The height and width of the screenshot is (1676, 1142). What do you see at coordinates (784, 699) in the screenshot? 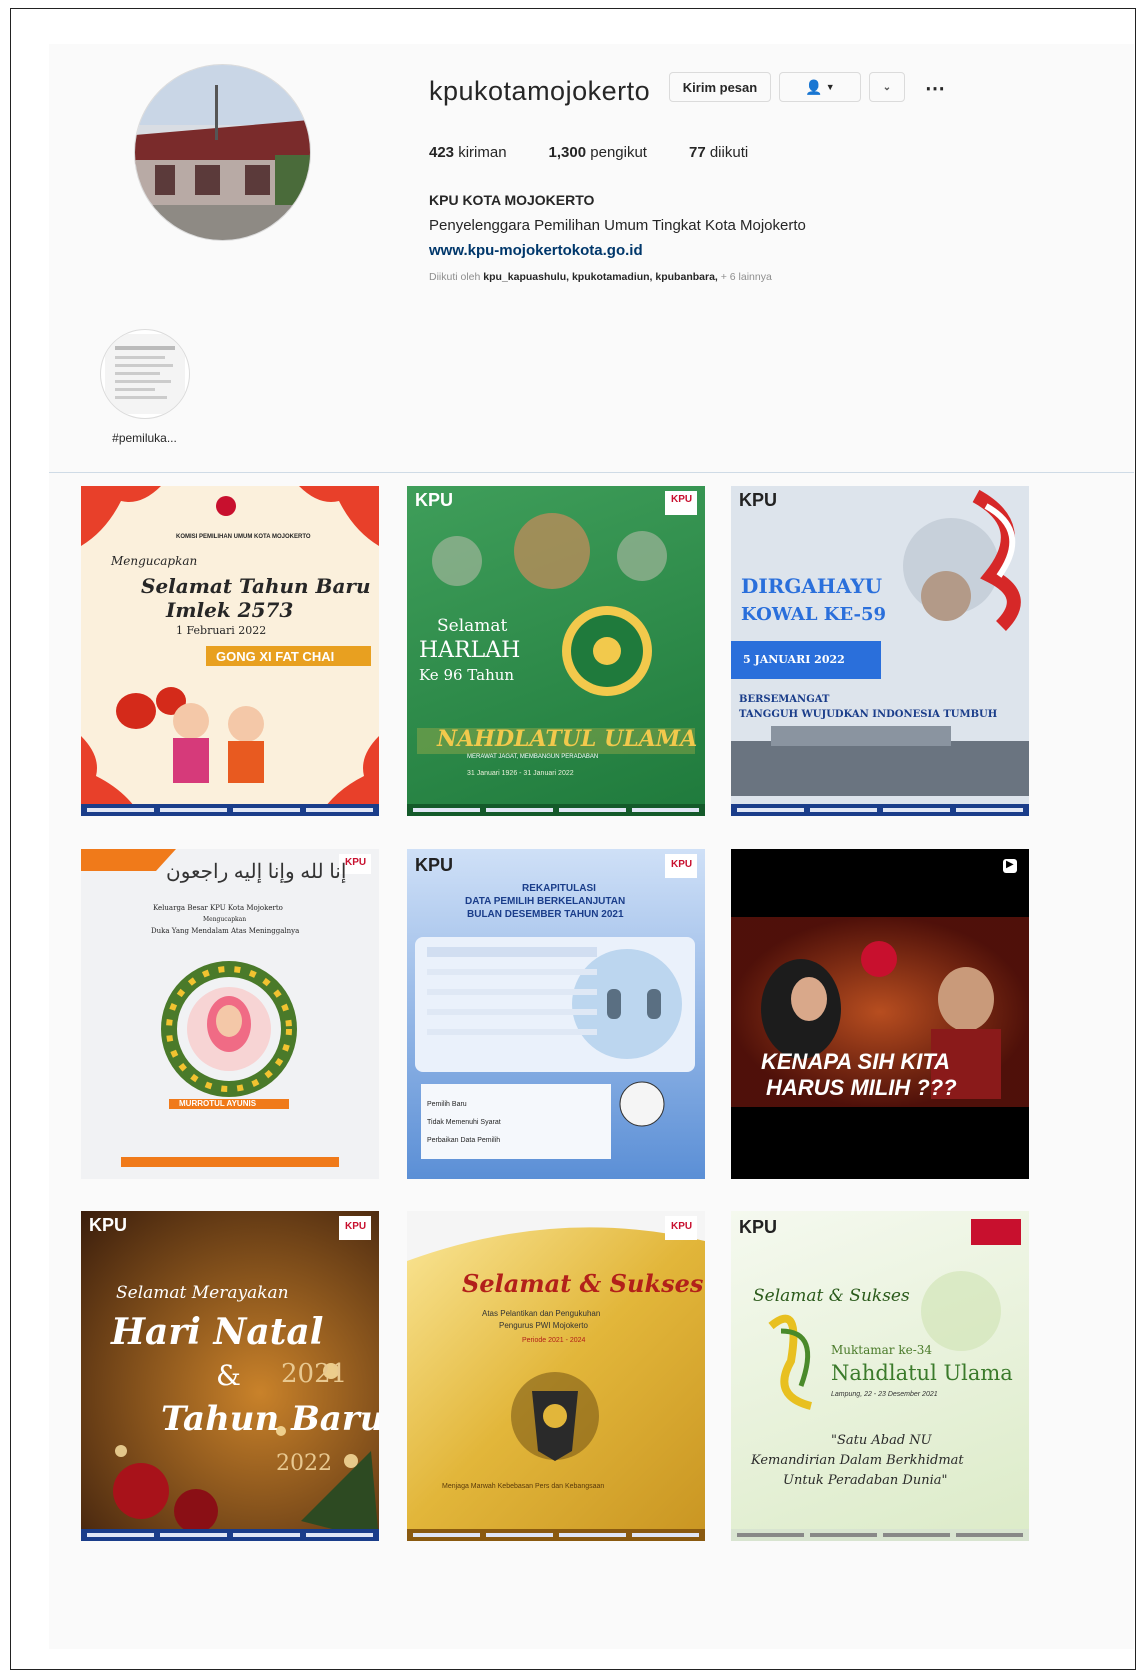
I see `post-text: BERSEMANGAT` at bounding box center [784, 699].